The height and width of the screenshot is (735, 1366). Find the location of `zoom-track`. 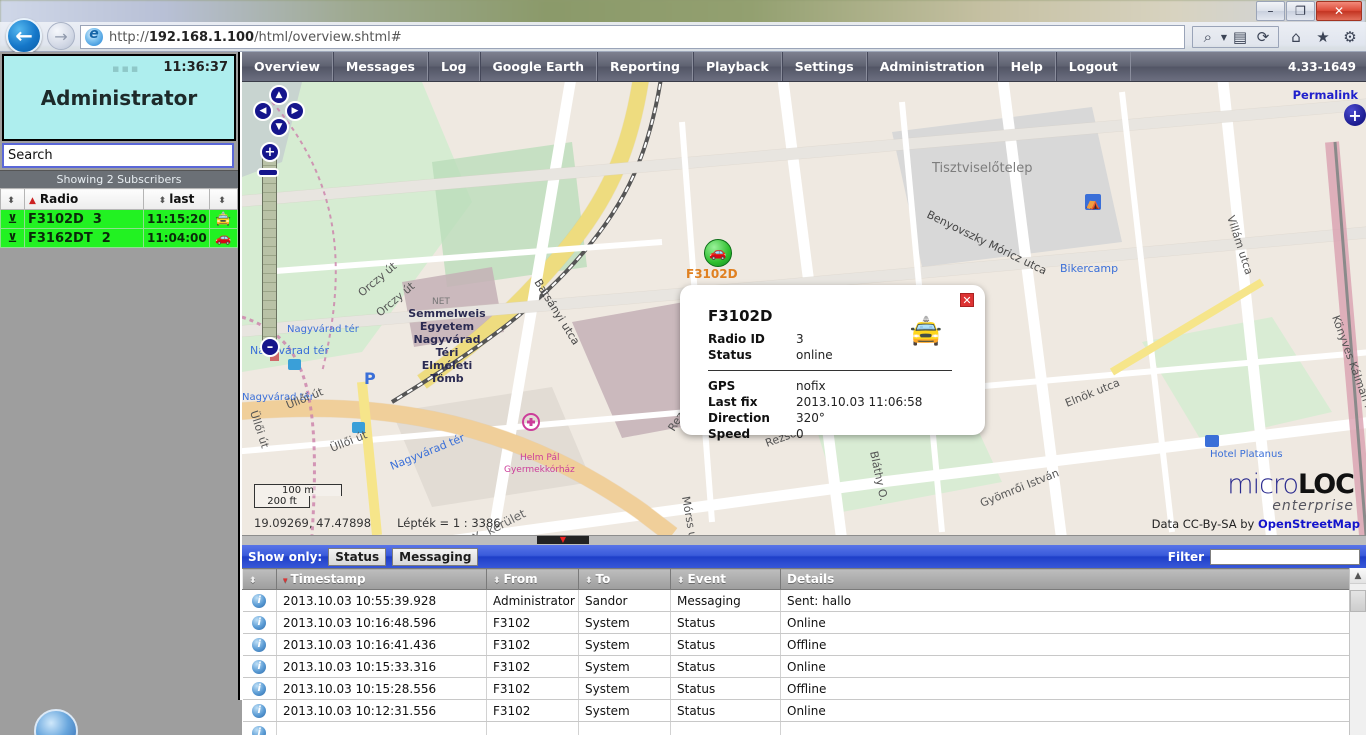

zoom-track is located at coordinates (269, 251).